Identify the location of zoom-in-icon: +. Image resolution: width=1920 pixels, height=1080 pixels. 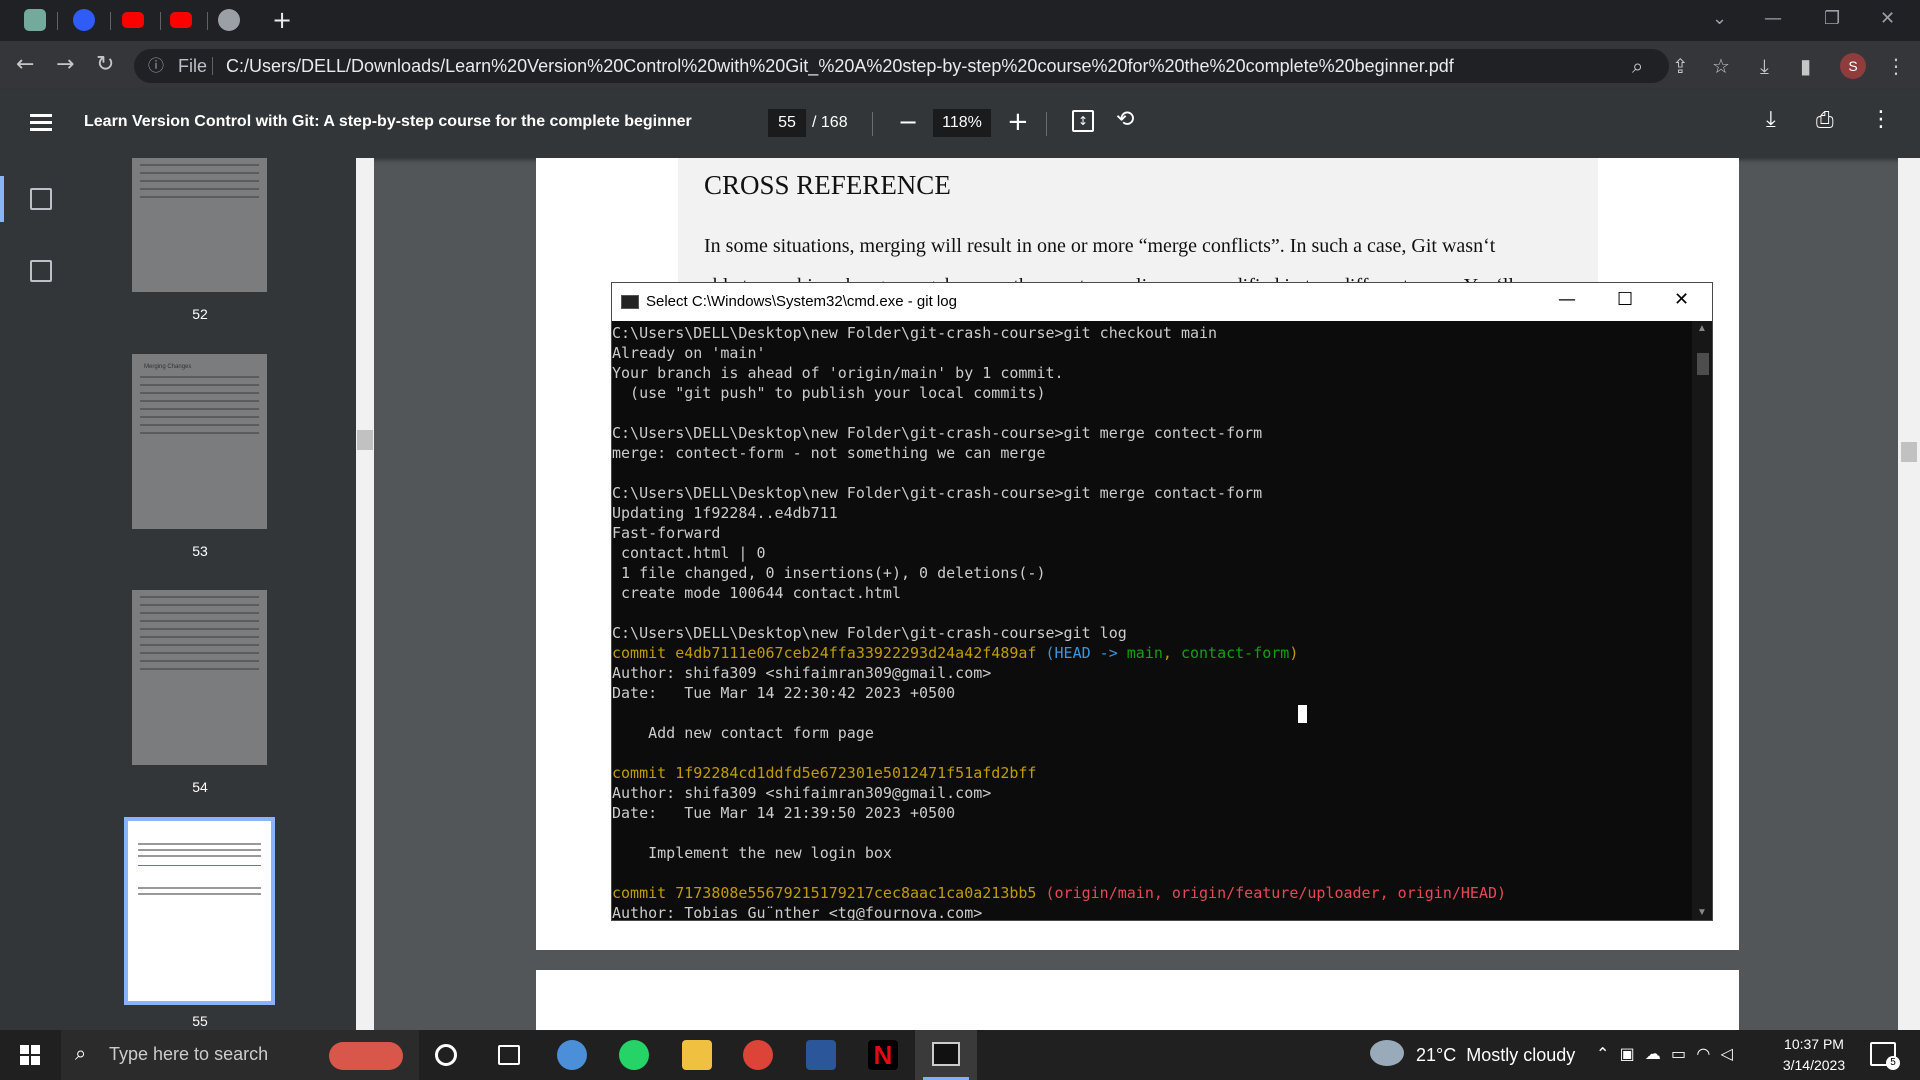
(1018, 122).